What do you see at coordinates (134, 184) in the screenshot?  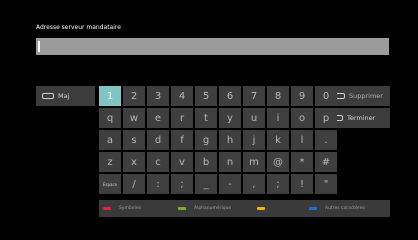 I see `key-/: /` at bounding box center [134, 184].